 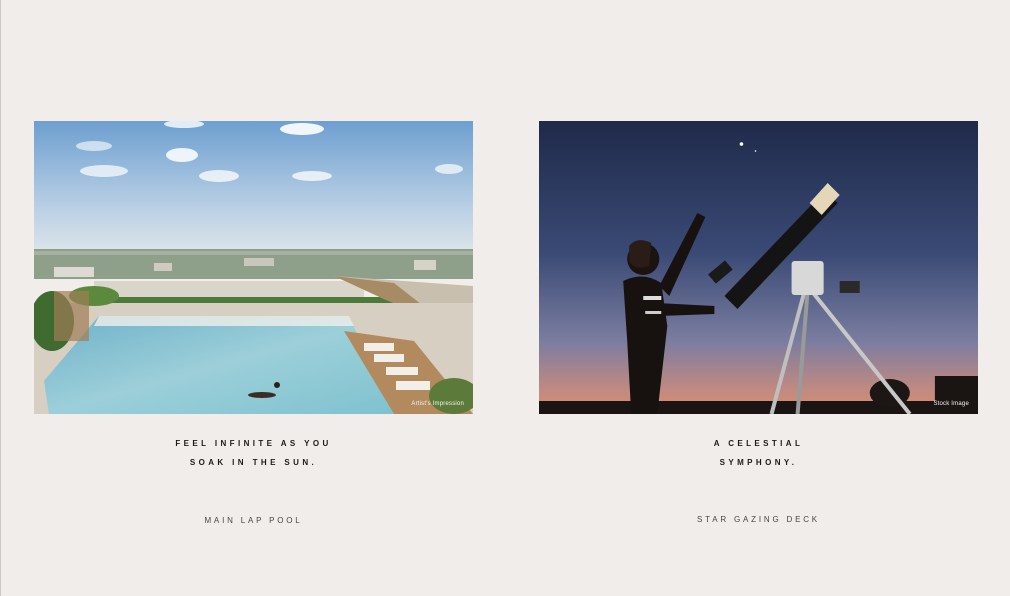 What do you see at coordinates (253, 453) in the screenshot?
I see `pool-headline: FEEL INFINITE AS YOU SOAK IN THE SUN.` at bounding box center [253, 453].